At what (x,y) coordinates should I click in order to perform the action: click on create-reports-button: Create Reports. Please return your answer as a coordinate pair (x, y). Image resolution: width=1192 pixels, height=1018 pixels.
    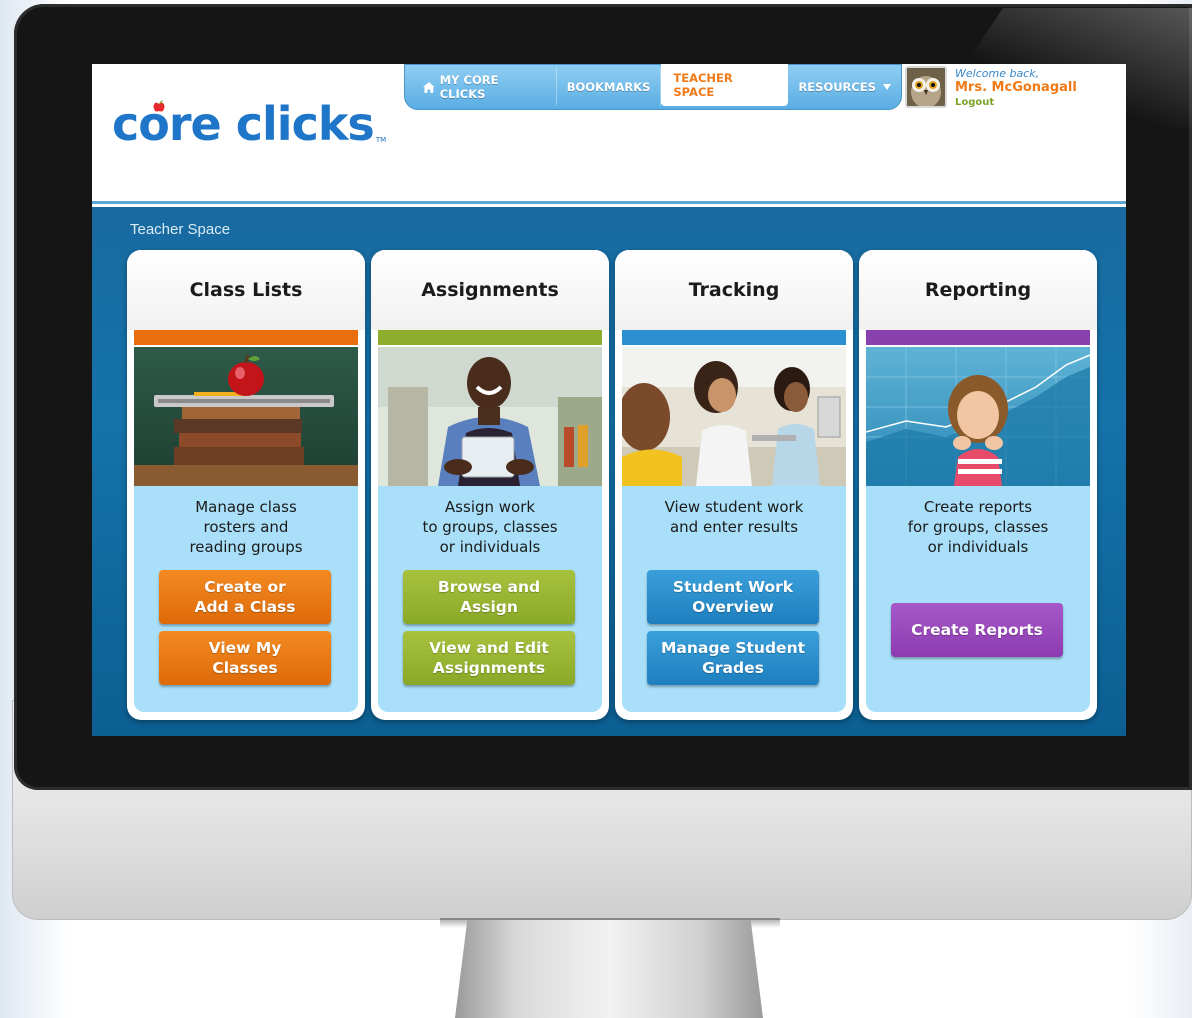
    Looking at the image, I should click on (977, 630).